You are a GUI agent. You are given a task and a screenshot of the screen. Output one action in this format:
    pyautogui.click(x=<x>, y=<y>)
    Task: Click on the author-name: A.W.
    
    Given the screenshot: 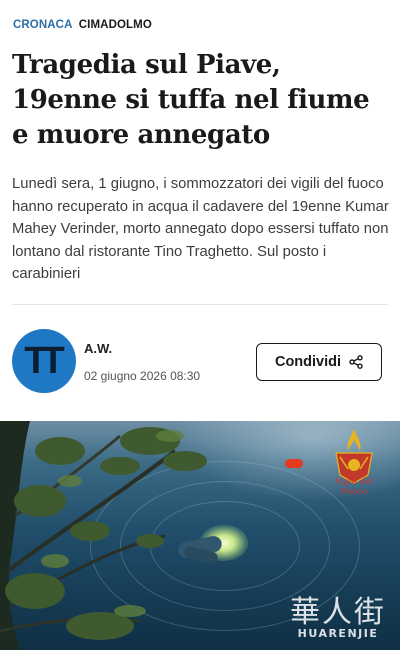 What is the action you would take?
    pyautogui.click(x=98, y=348)
    